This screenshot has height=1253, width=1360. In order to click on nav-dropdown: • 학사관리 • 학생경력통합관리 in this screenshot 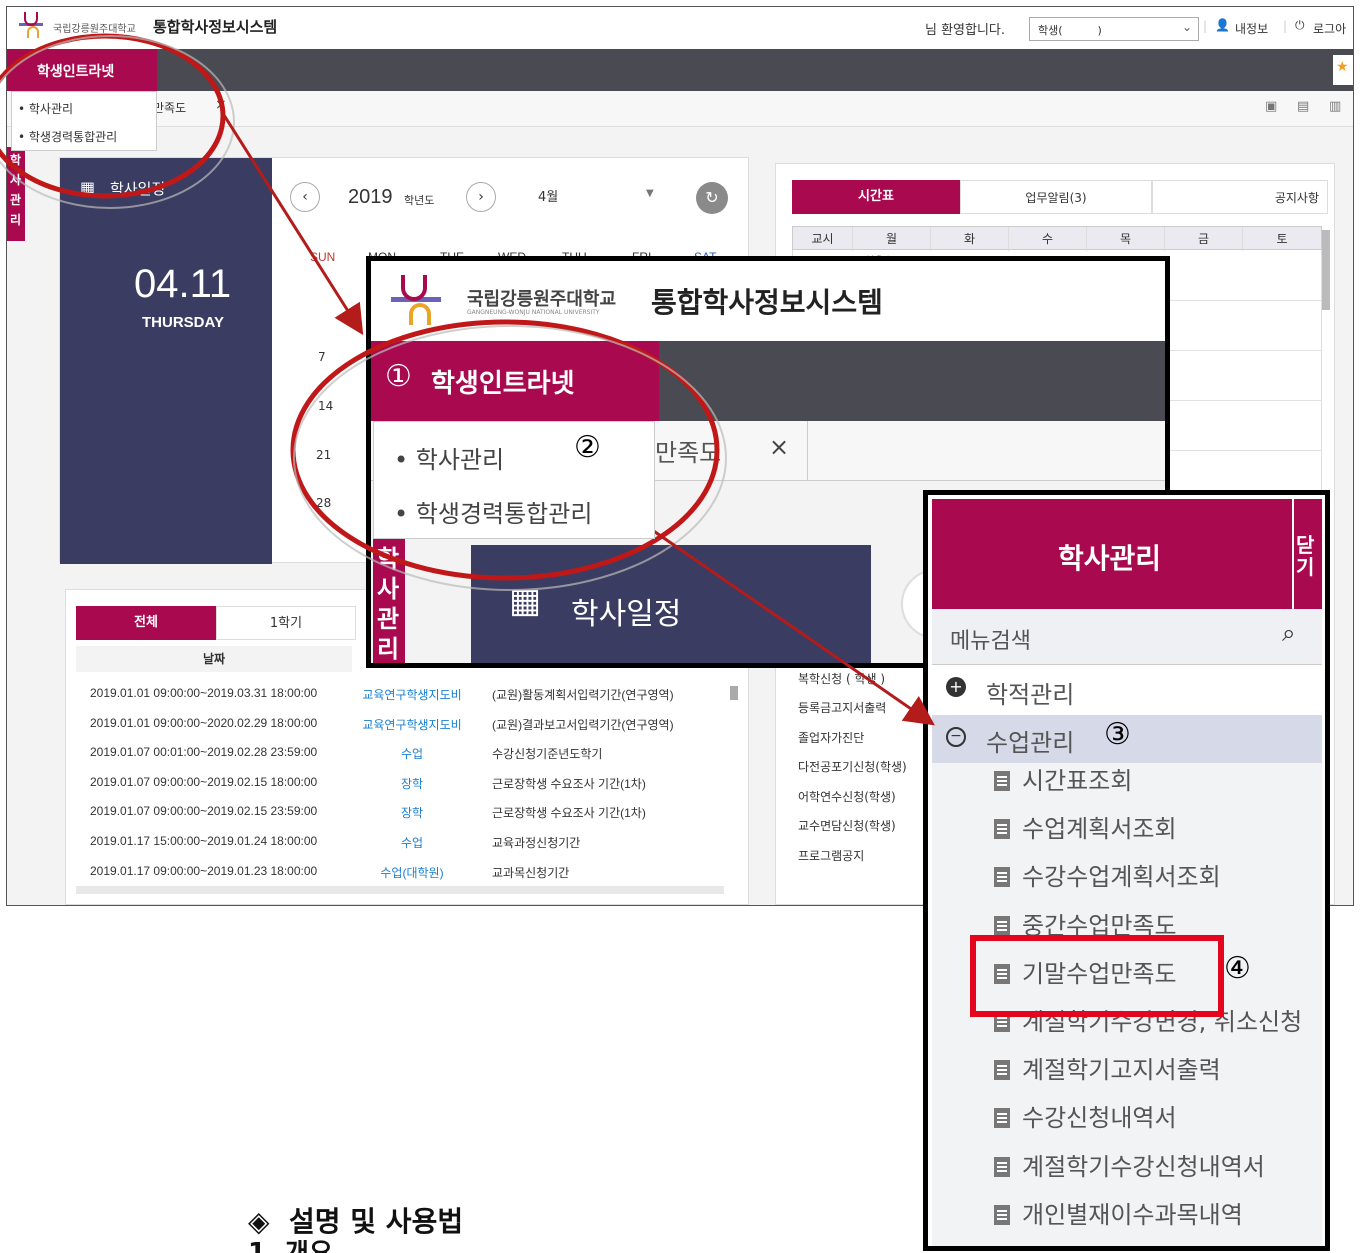, I will do `click(84, 121)`.